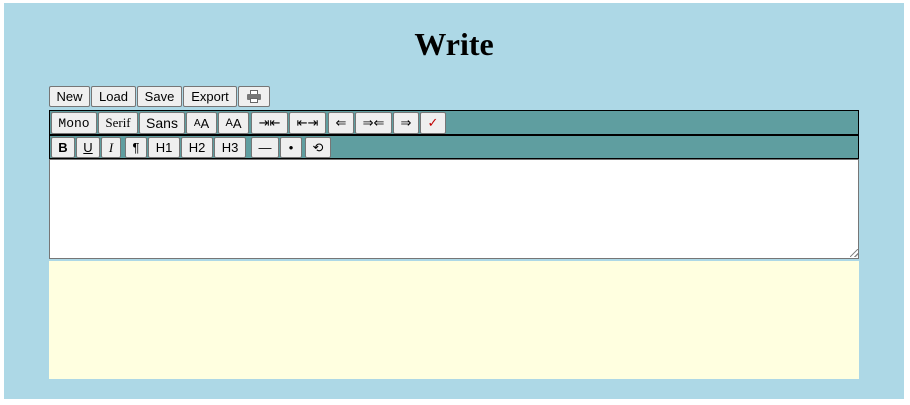 The height and width of the screenshot is (405, 910). What do you see at coordinates (136, 147) in the screenshot?
I see `paragraph-button: ¶` at bounding box center [136, 147].